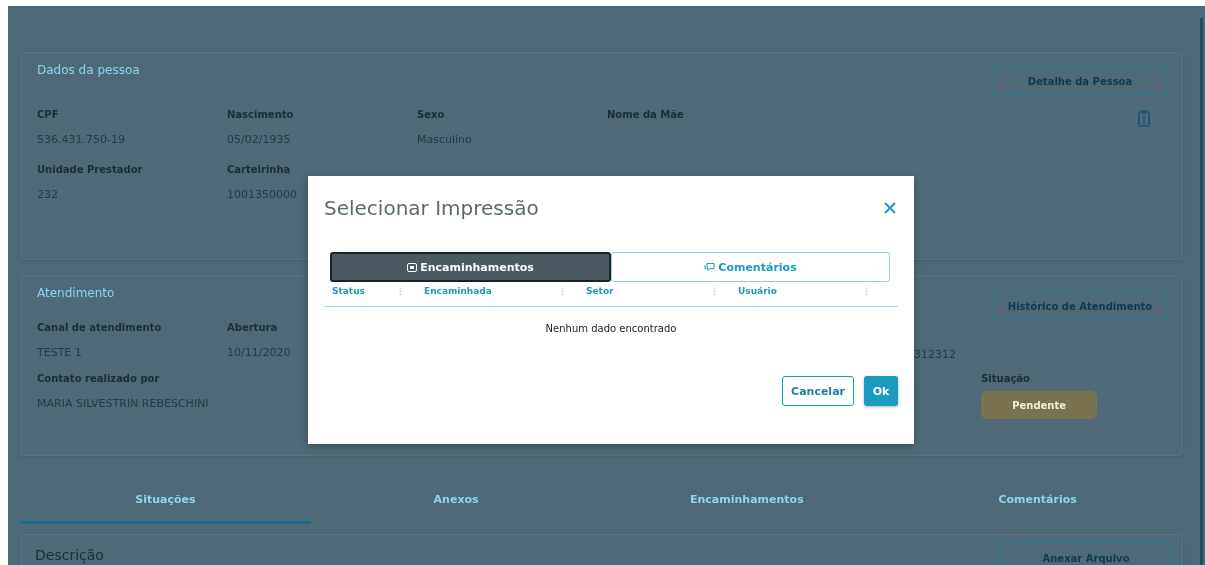  What do you see at coordinates (259, 169) in the screenshot?
I see `field-label: Carteirinha` at bounding box center [259, 169].